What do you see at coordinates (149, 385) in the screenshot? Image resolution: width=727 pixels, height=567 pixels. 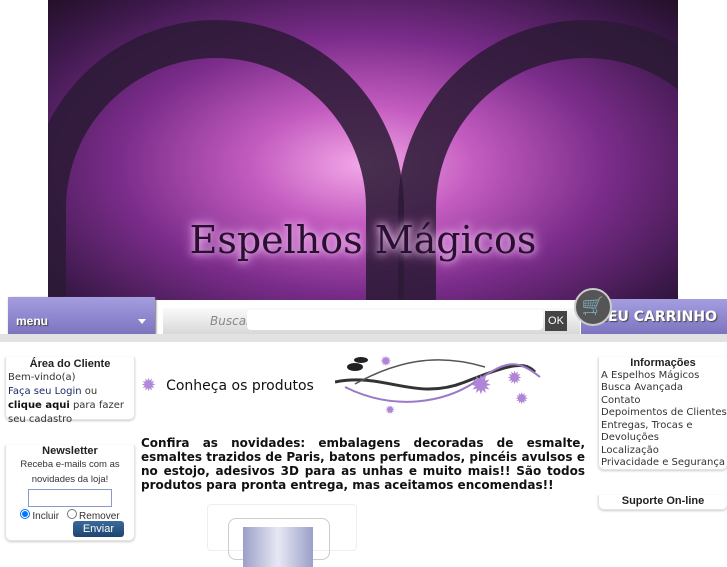 I see `flower-icon: ✹` at bounding box center [149, 385].